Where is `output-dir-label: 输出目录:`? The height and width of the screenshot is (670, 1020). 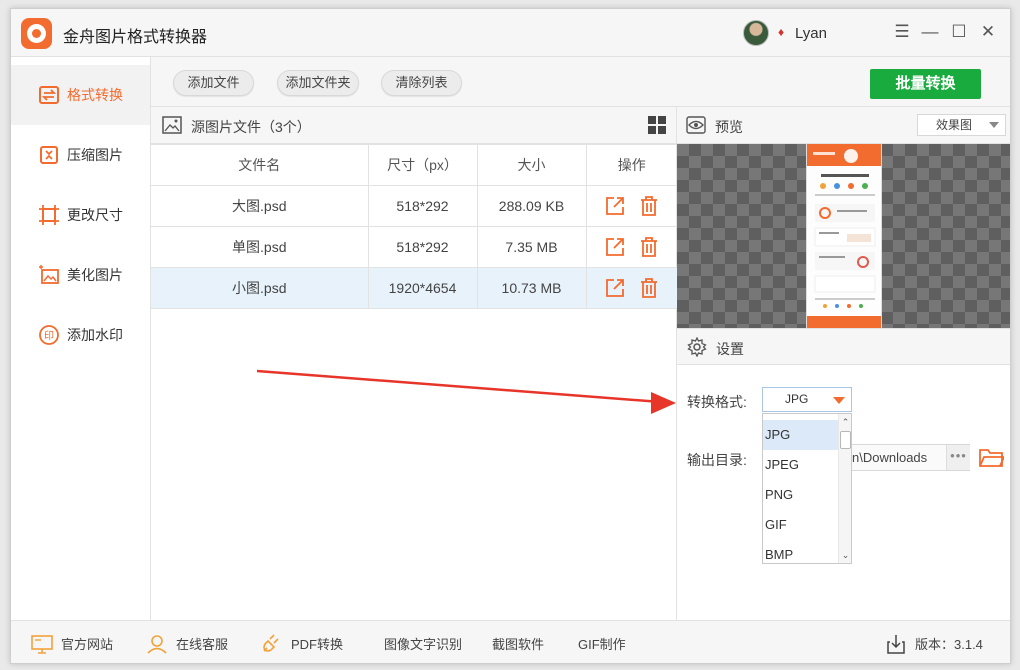
output-dir-label: 输出目录: is located at coordinates (717, 460).